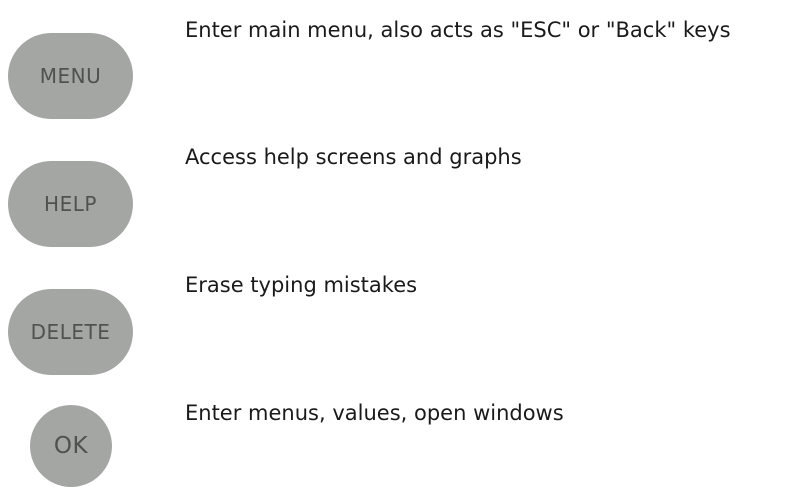 The height and width of the screenshot is (487, 811). I want to click on help-key-label: HELP, so click(70, 204).